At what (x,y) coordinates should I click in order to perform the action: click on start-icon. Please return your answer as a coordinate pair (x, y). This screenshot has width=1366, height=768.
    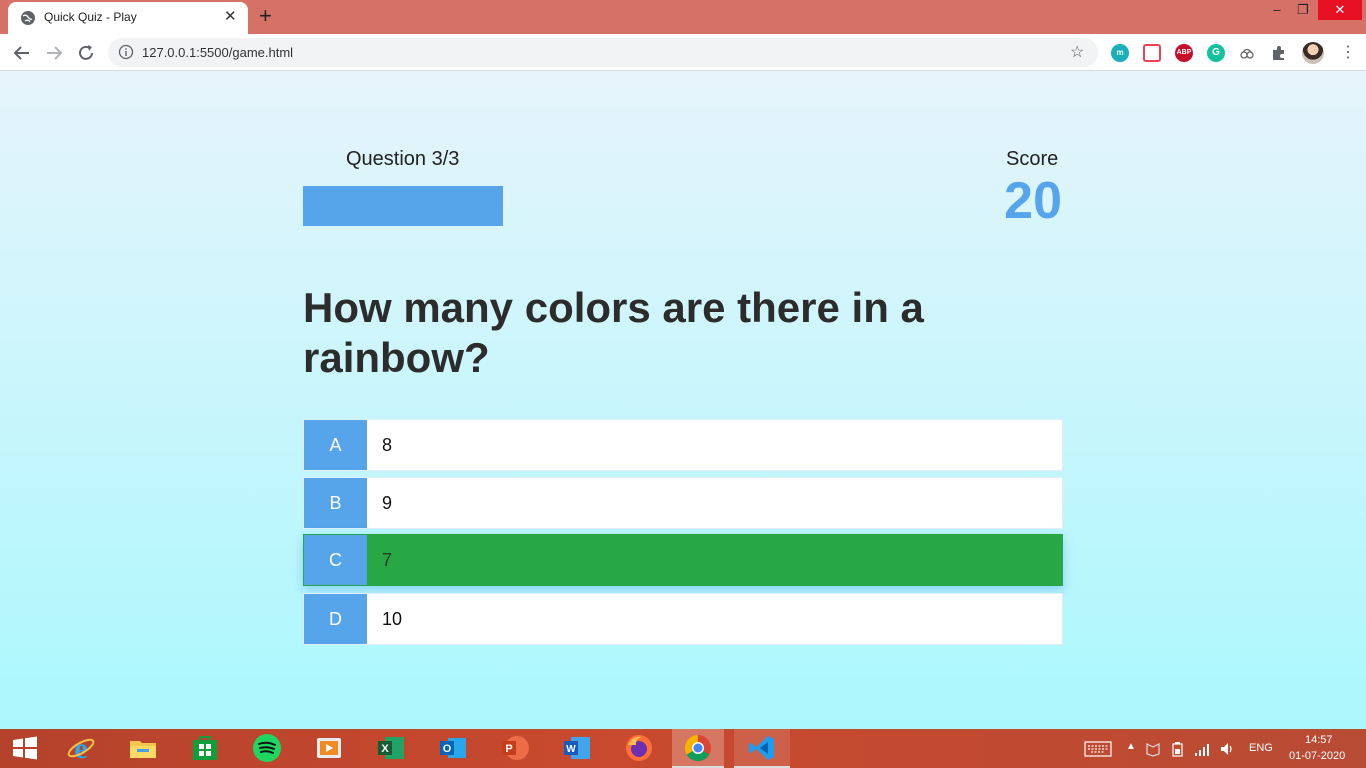
    Looking at the image, I should click on (25, 748).